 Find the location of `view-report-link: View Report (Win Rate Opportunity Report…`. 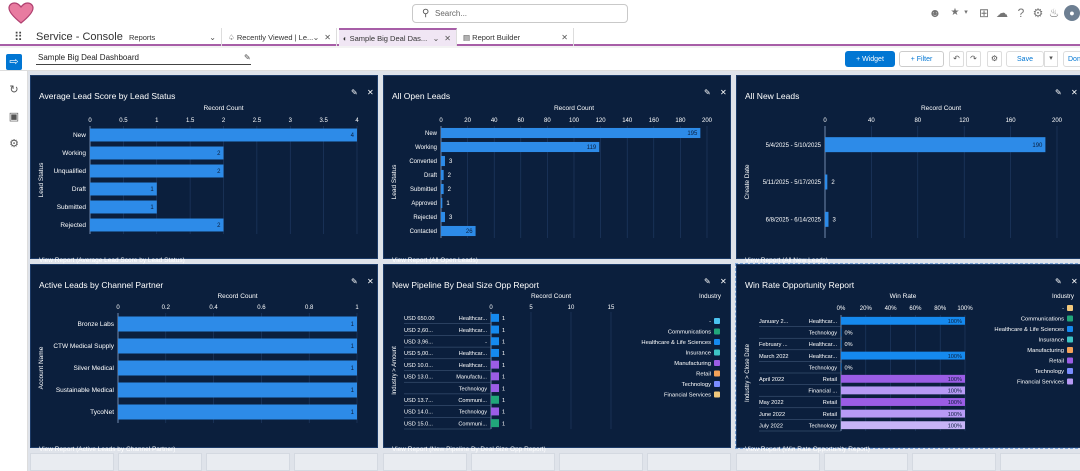

view-report-link: View Report (Win Rate Opportunity Report… is located at coordinates (807, 449).